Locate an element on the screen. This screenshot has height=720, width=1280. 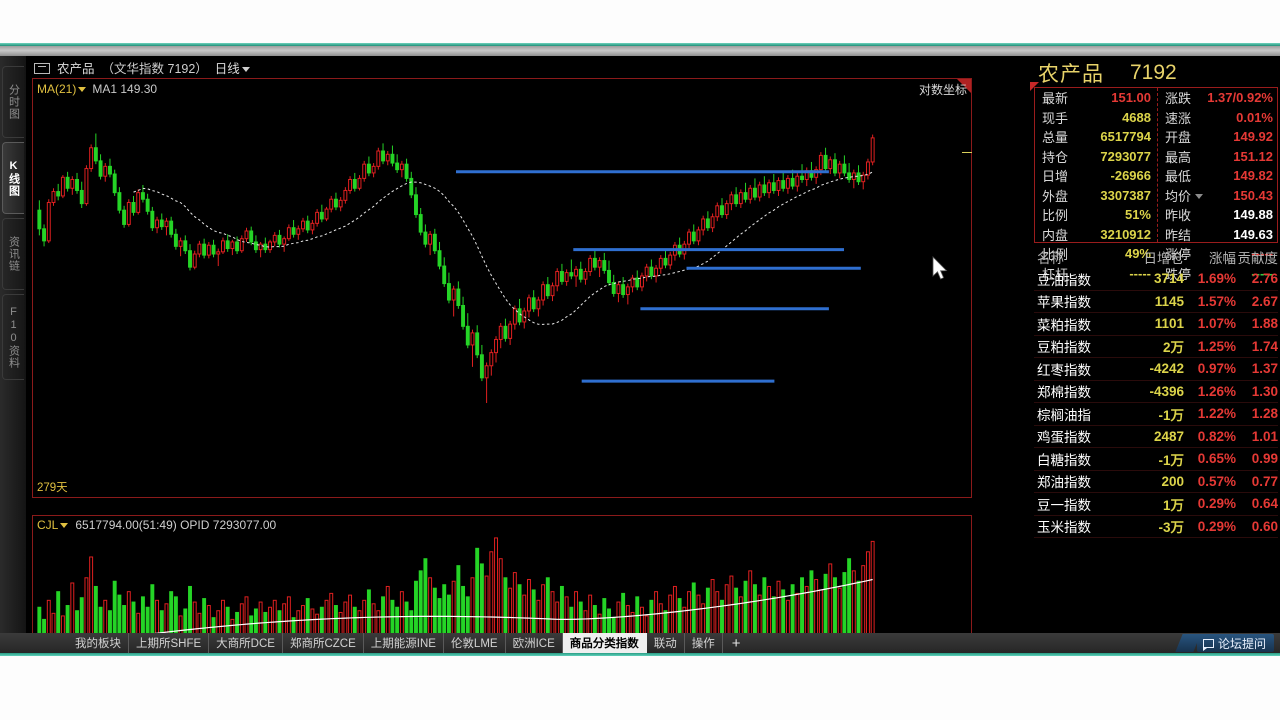
quote-row-key: 均价 is located at coordinates (1184, 195).